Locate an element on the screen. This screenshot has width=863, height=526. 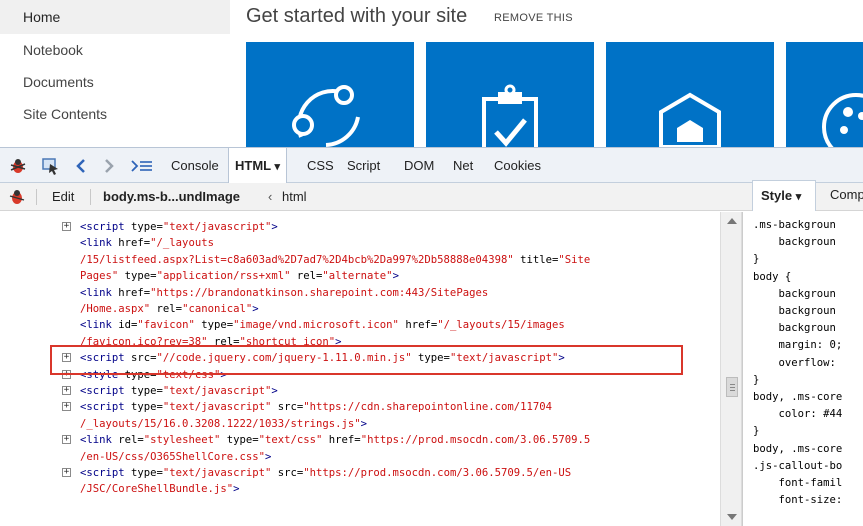
nav-item-home: Home is located at coordinates (115, 17).